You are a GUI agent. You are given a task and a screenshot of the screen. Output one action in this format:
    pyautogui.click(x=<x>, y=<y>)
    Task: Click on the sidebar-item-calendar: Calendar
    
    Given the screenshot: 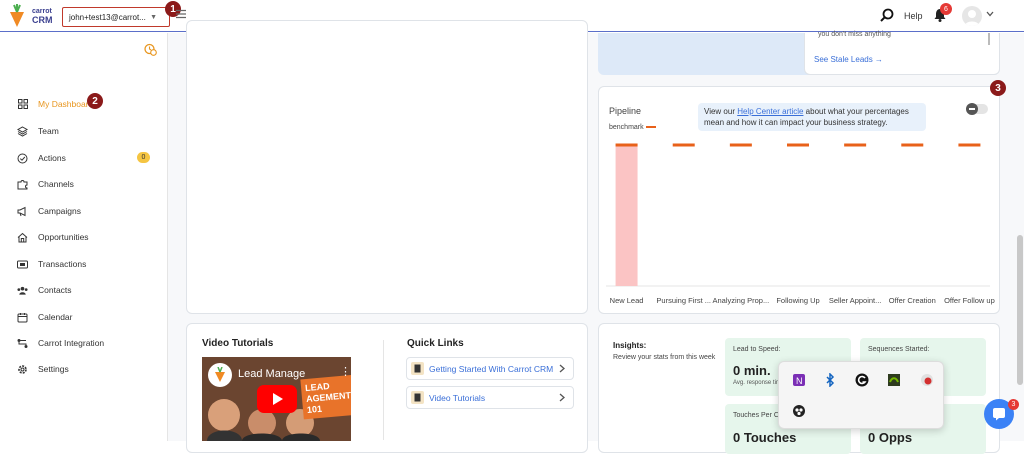 What is the action you would take?
    pyautogui.click(x=45, y=317)
    